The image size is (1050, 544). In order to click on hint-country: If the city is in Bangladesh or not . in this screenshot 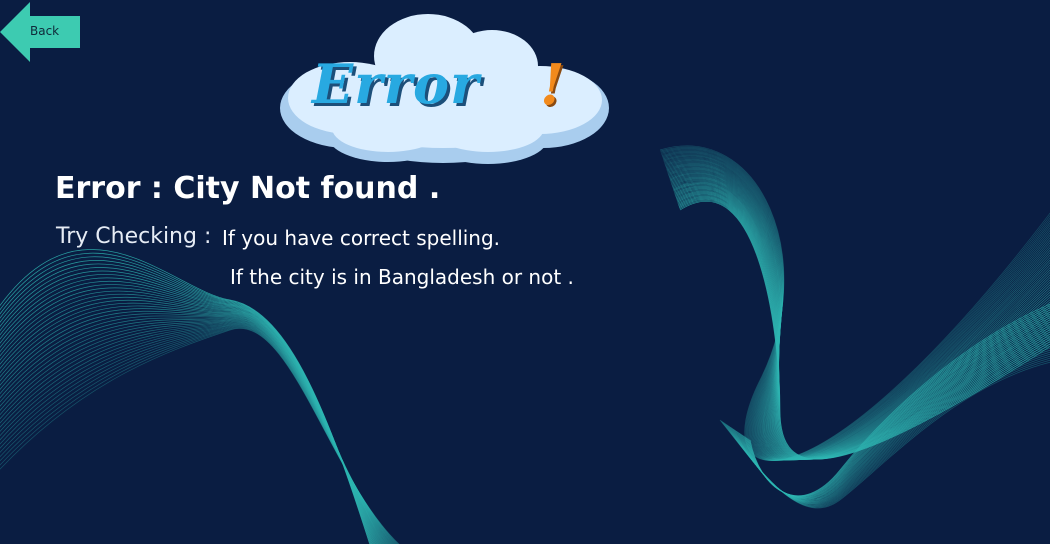, I will do `click(402, 277)`.